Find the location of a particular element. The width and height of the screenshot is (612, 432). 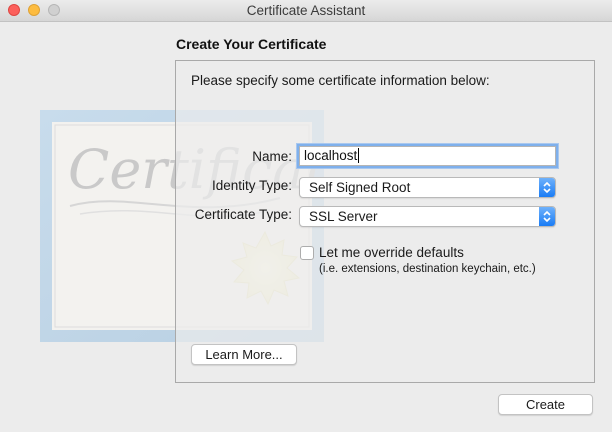

name-field: localhost is located at coordinates (427, 156).